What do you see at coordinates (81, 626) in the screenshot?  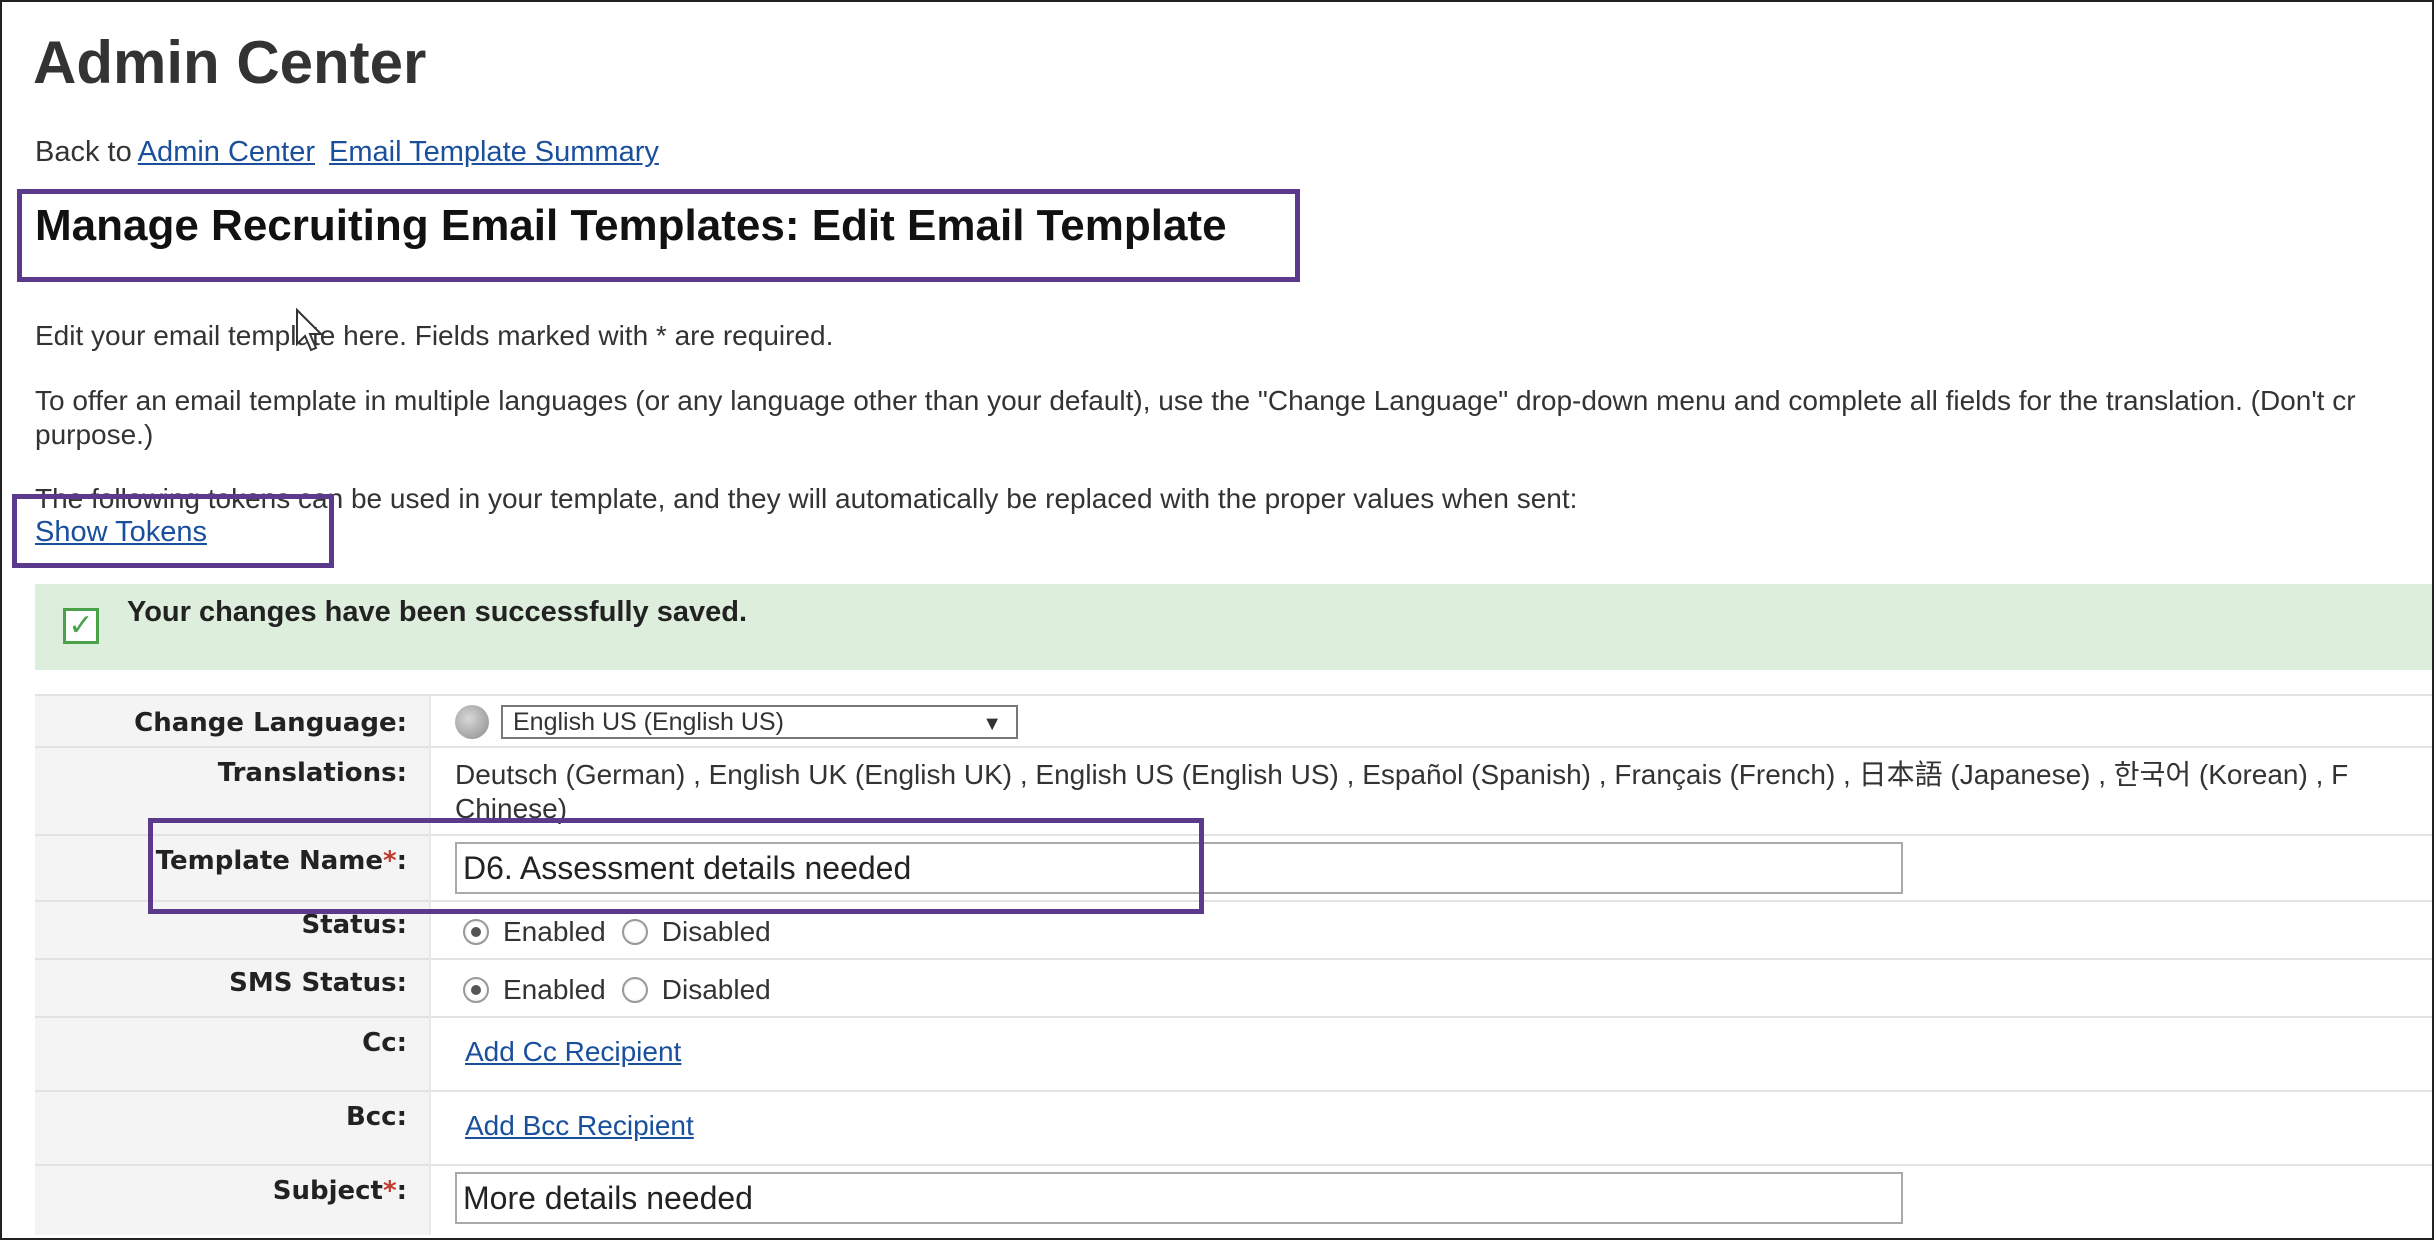 I see `checkmark-icon: ✓` at bounding box center [81, 626].